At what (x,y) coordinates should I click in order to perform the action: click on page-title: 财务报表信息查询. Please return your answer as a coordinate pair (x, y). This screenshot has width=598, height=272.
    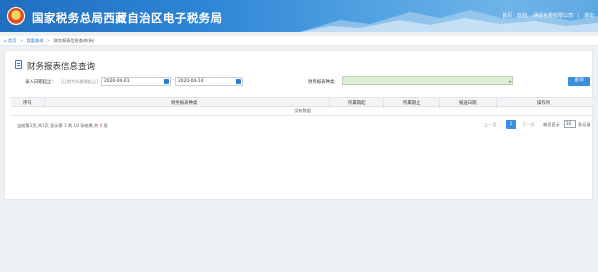
    Looking at the image, I should click on (61, 67).